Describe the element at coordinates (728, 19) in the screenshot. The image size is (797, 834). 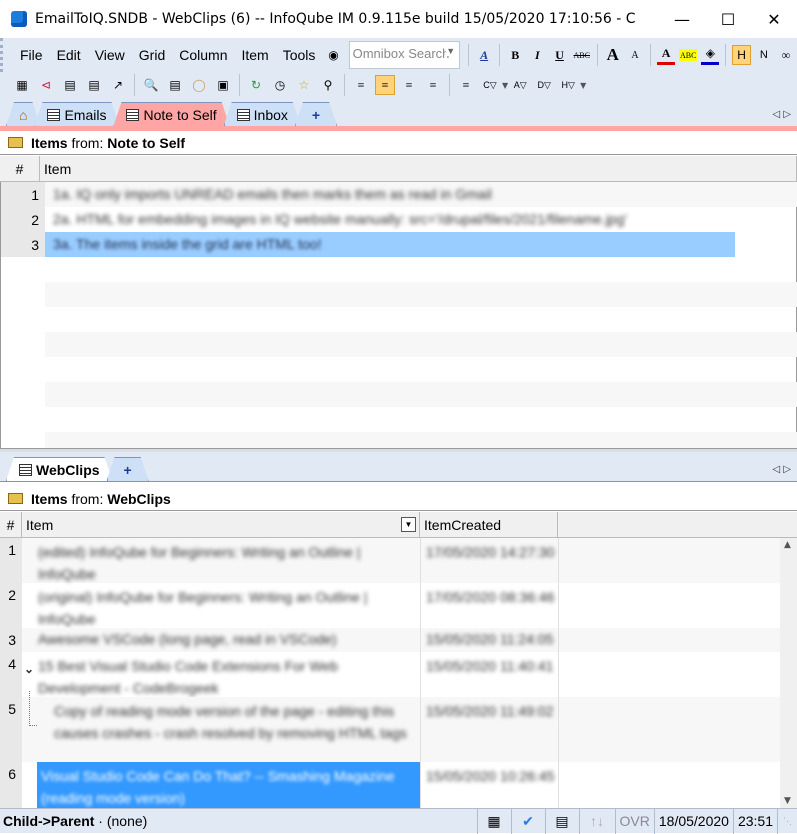
I see `maximize-button: ☐` at that location.